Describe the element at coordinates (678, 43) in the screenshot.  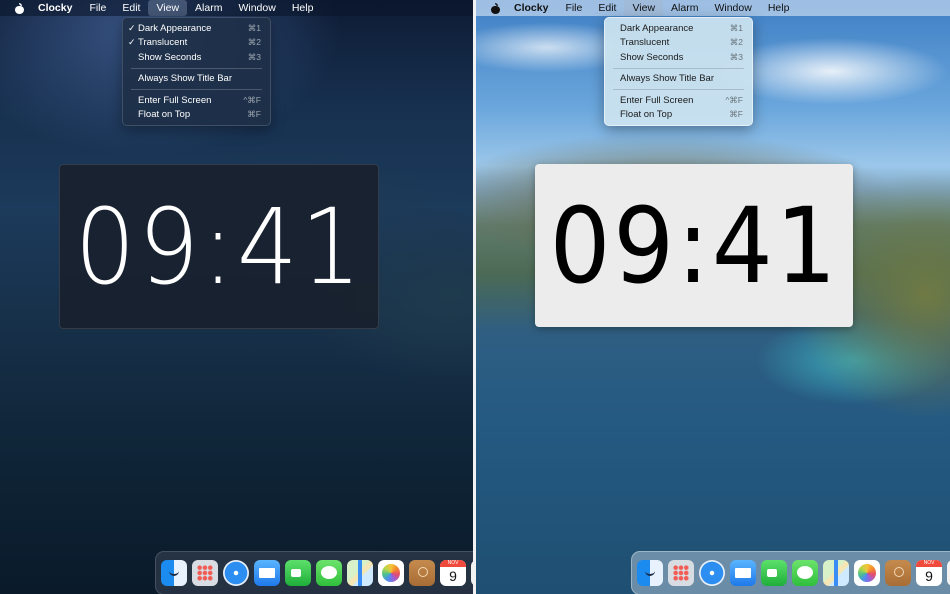
I see `menu-item-translucent: Translucent ⌘2` at that location.